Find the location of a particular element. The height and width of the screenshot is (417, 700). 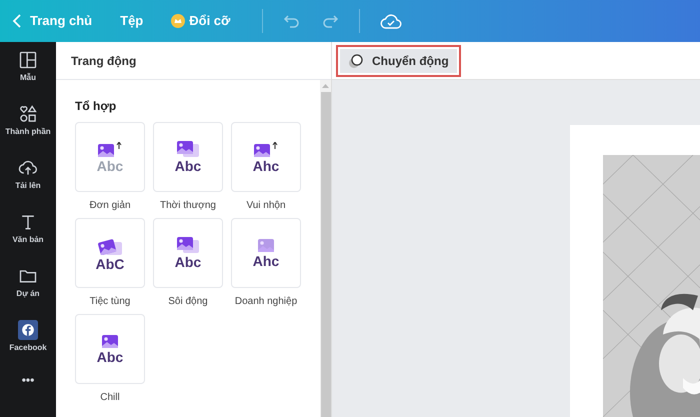

sidebar-item: Mẫu is located at coordinates (28, 66).